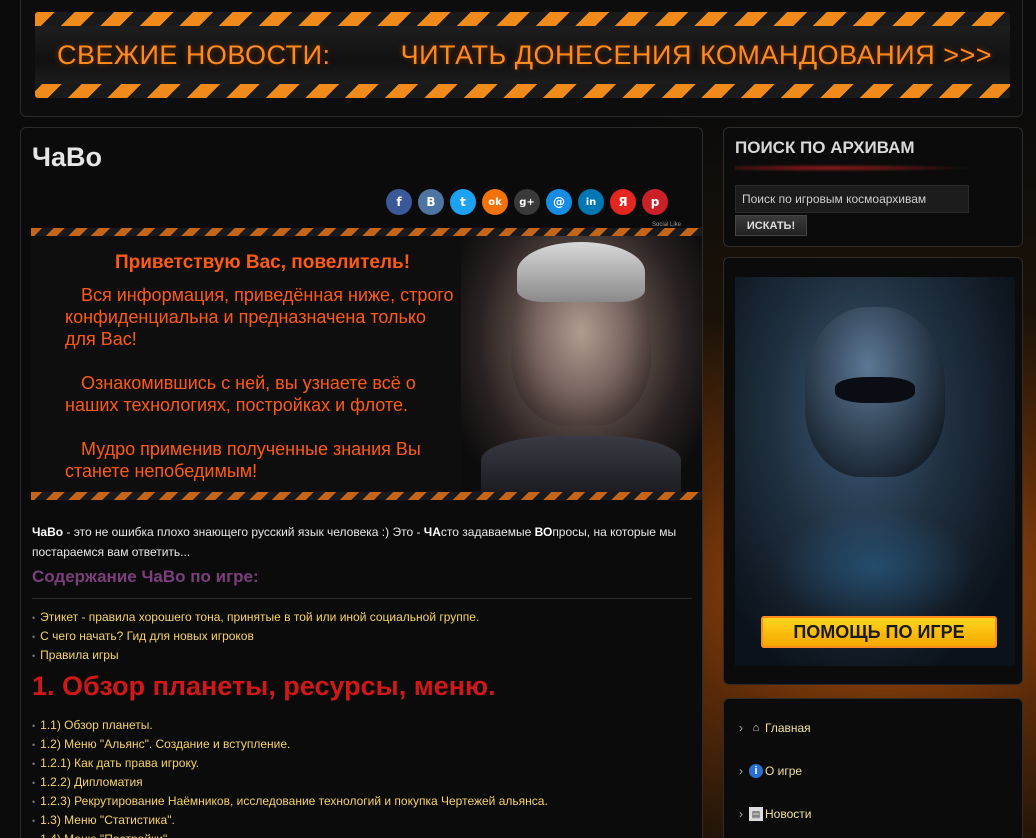 Image resolution: width=1036 pixels, height=838 pixels. What do you see at coordinates (145, 576) in the screenshot?
I see `toc-title: Содержание ЧаВо по игре:` at bounding box center [145, 576].